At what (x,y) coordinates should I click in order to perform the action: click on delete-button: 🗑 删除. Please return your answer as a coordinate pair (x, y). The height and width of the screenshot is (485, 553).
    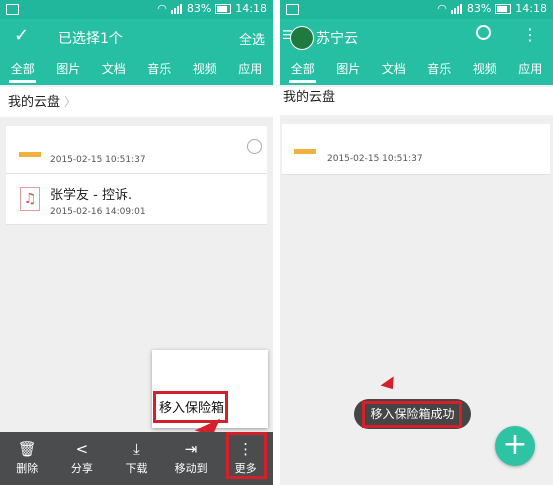
    Looking at the image, I should click on (27, 458).